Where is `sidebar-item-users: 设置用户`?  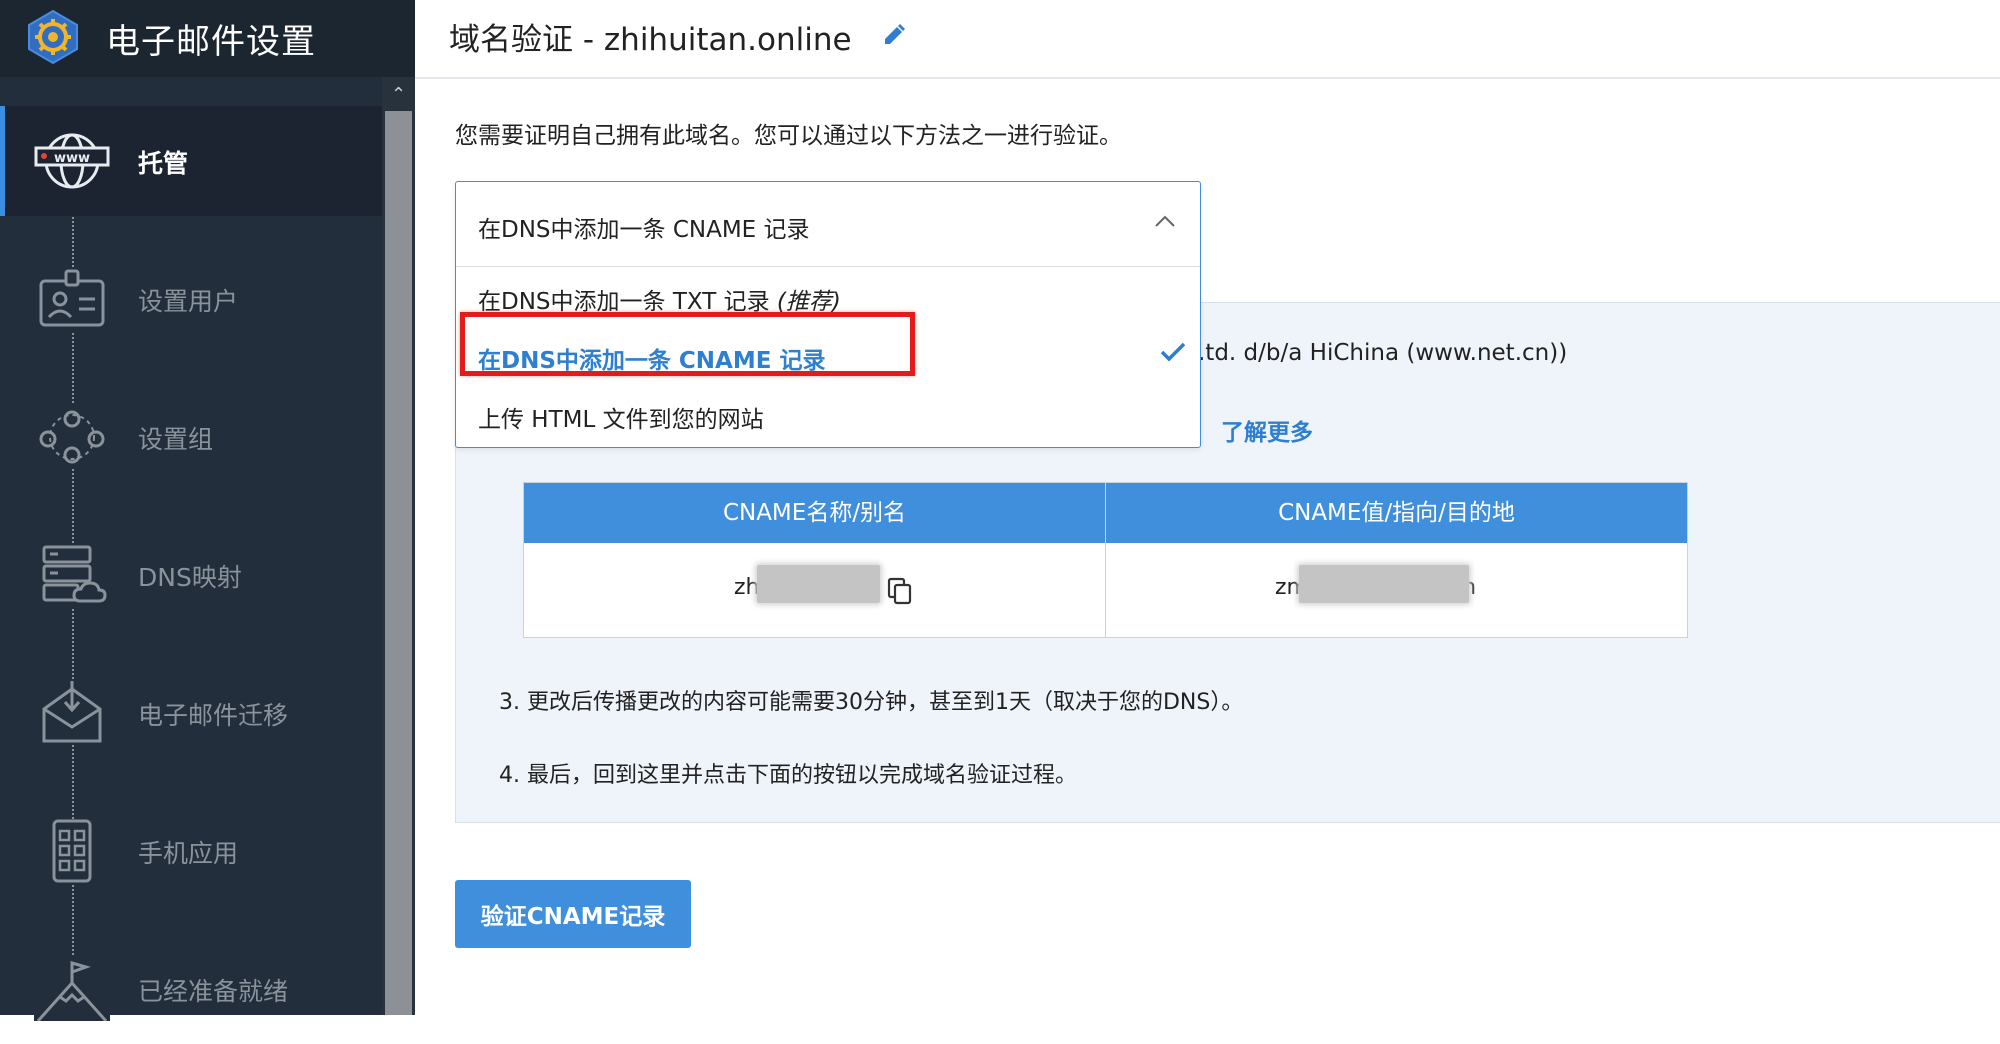 sidebar-item-users: 设置用户 is located at coordinates (191, 299).